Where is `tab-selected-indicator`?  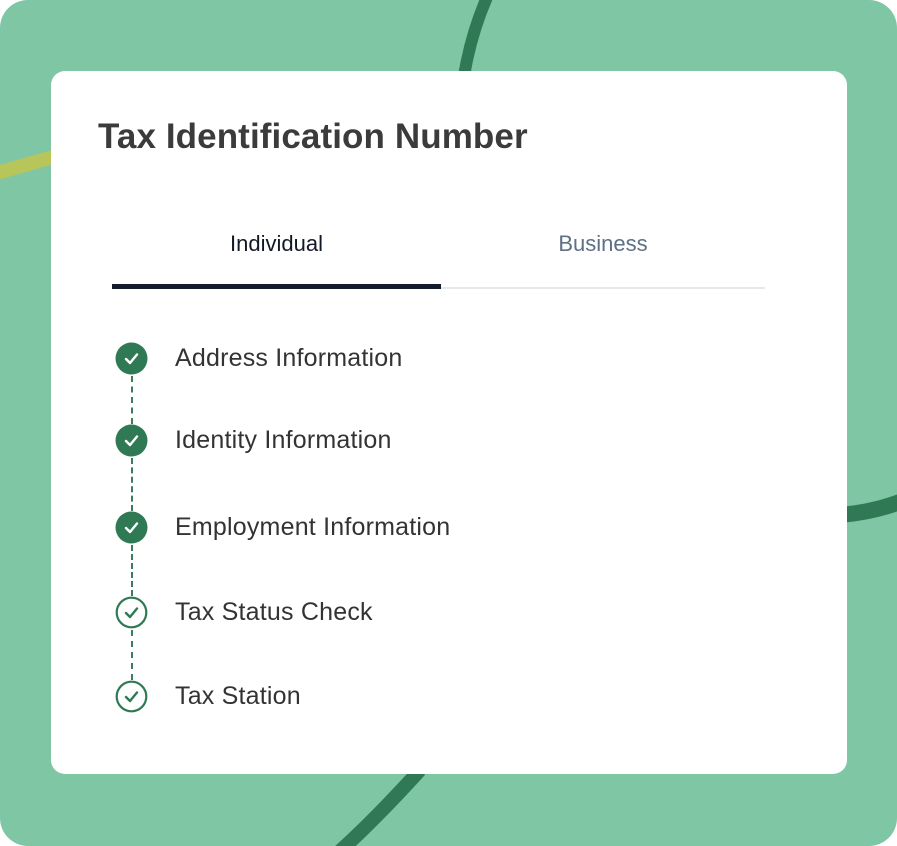 tab-selected-indicator is located at coordinates (276, 286).